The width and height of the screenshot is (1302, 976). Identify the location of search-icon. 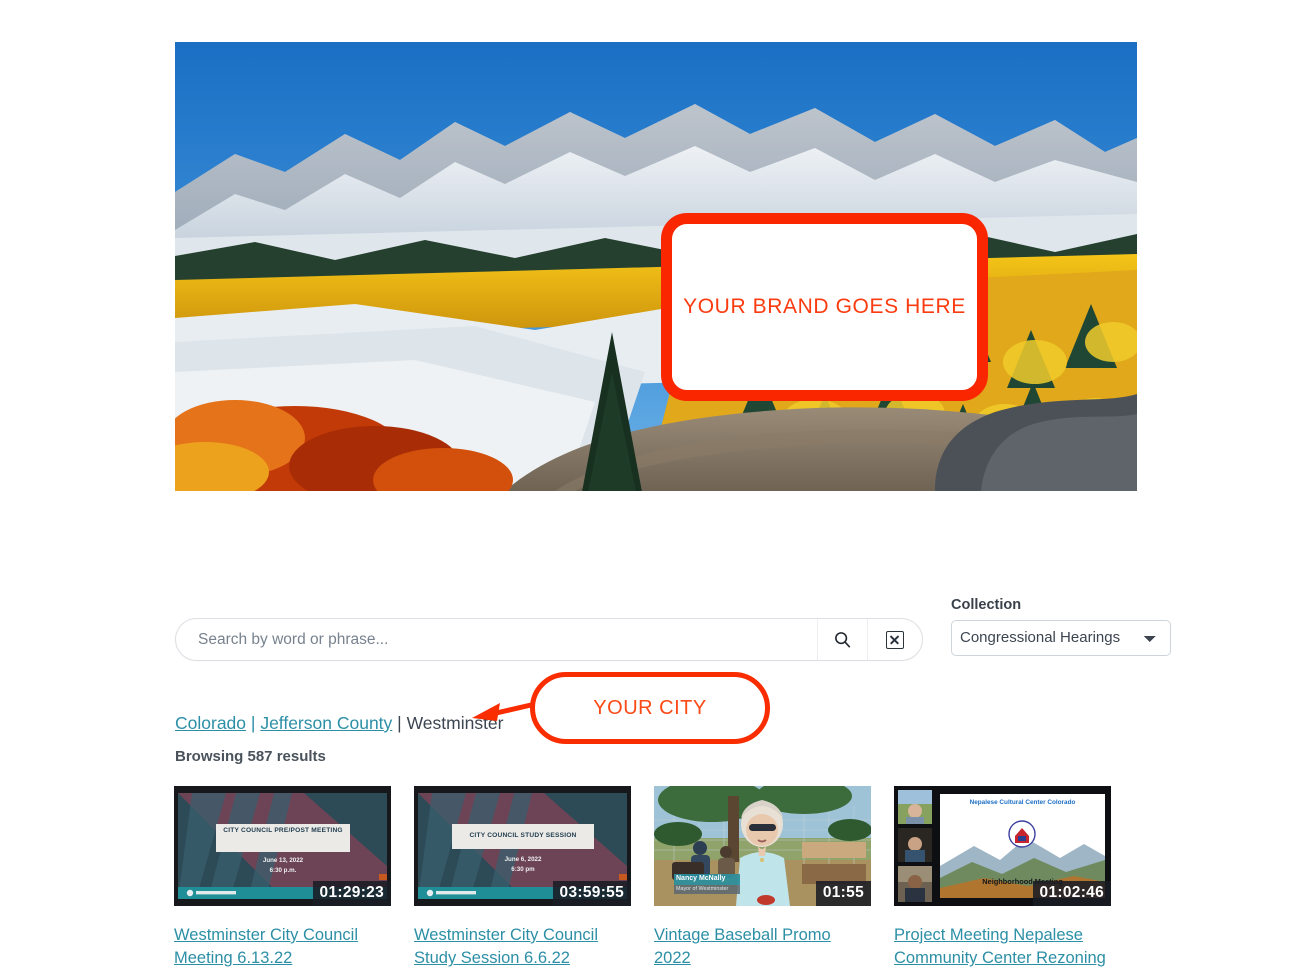
(843, 640).